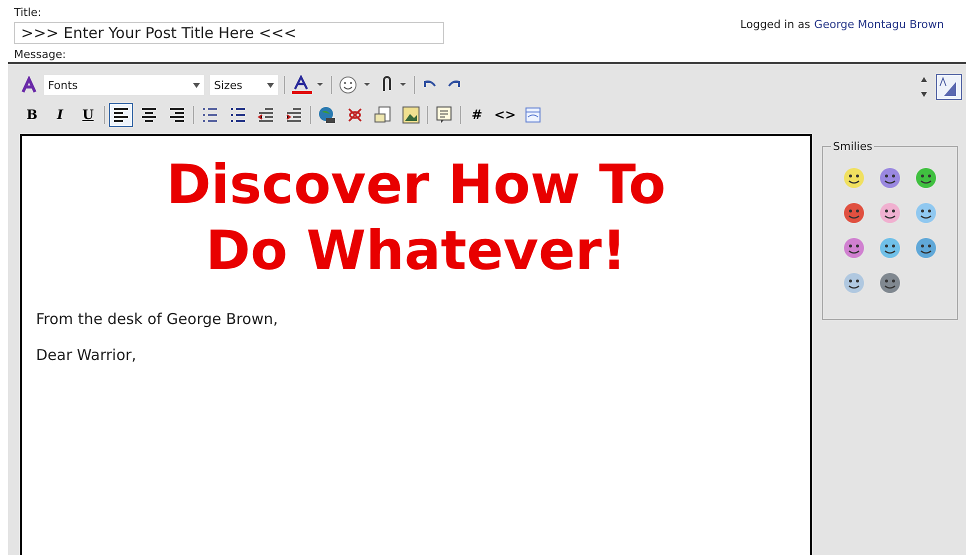 The width and height of the screenshot is (966, 555). Describe the element at coordinates (124, 85) in the screenshot. I see `fonts-dropdown: Fonts` at that location.